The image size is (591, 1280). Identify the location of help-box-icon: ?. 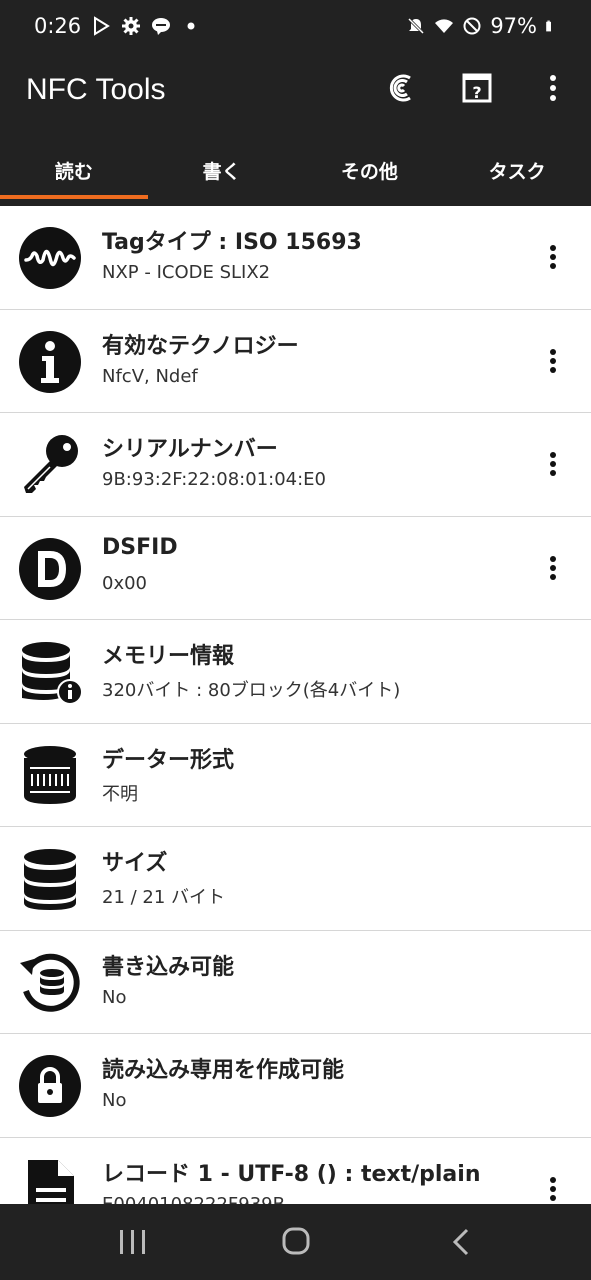
(477, 88).